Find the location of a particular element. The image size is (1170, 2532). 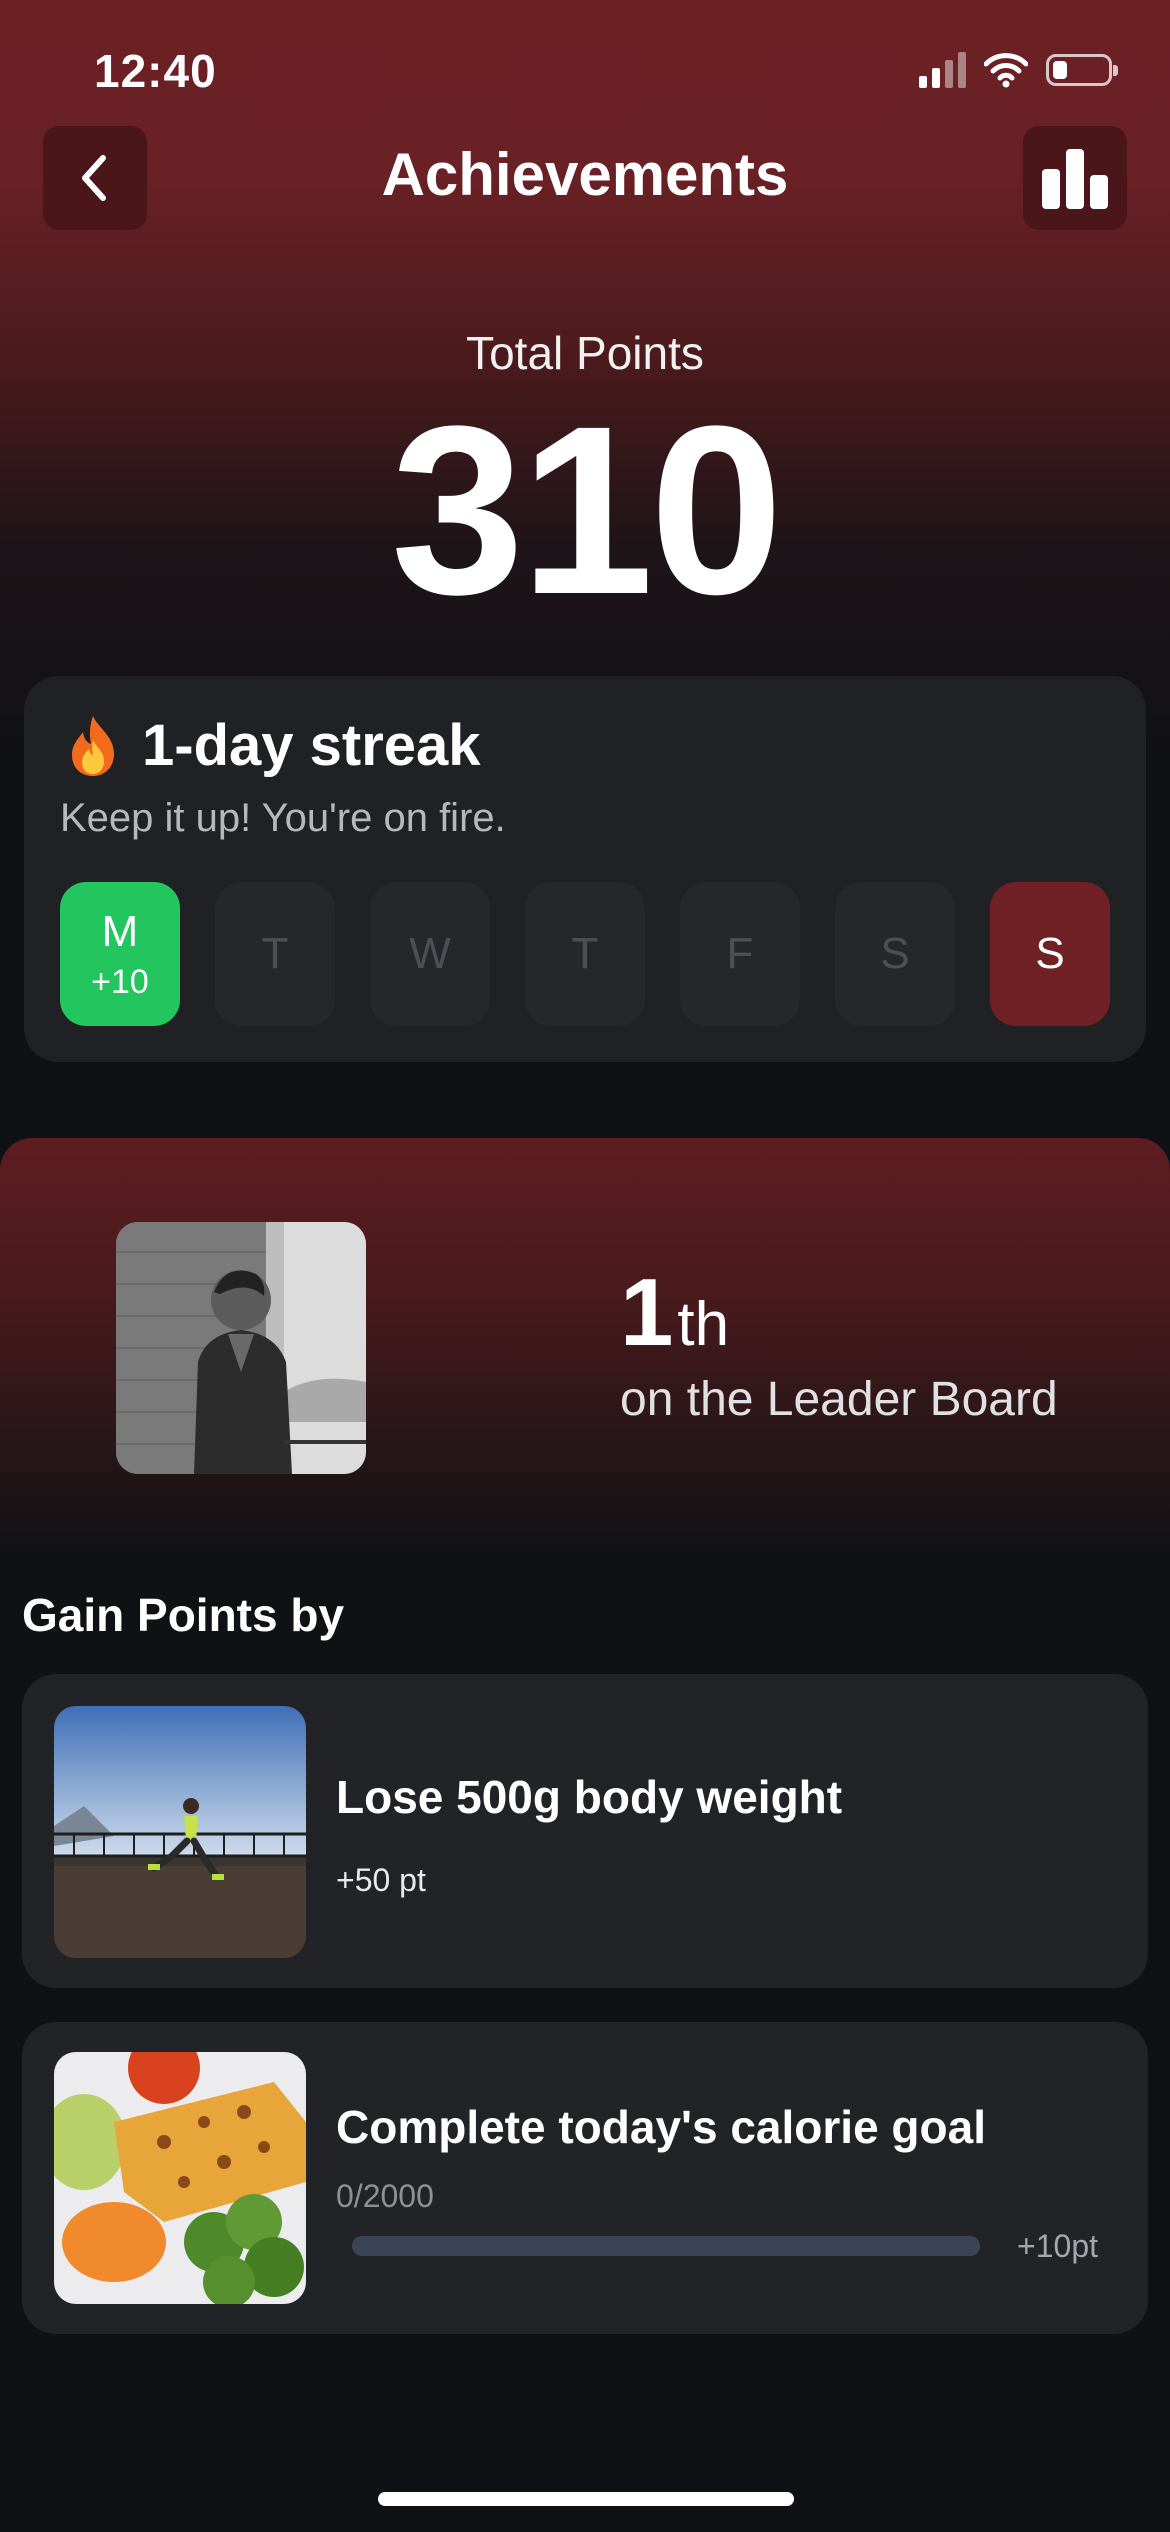

cellular-signal-icon is located at coordinates (942, 70).